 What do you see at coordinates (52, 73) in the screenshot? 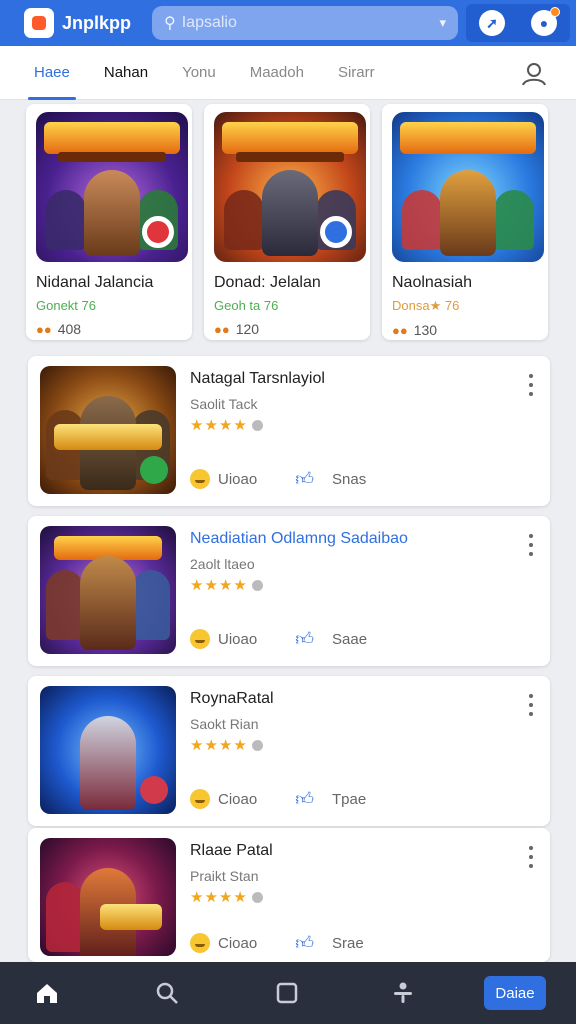
I see `tab-home: Haee` at bounding box center [52, 73].